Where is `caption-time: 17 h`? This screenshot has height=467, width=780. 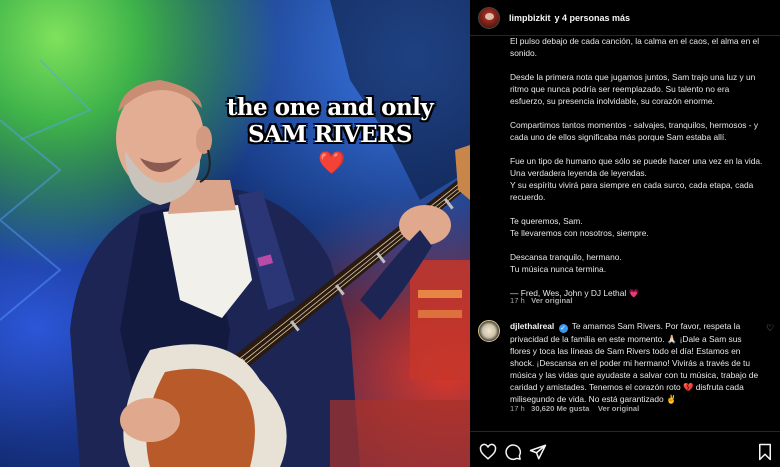 caption-time: 17 h is located at coordinates (517, 300).